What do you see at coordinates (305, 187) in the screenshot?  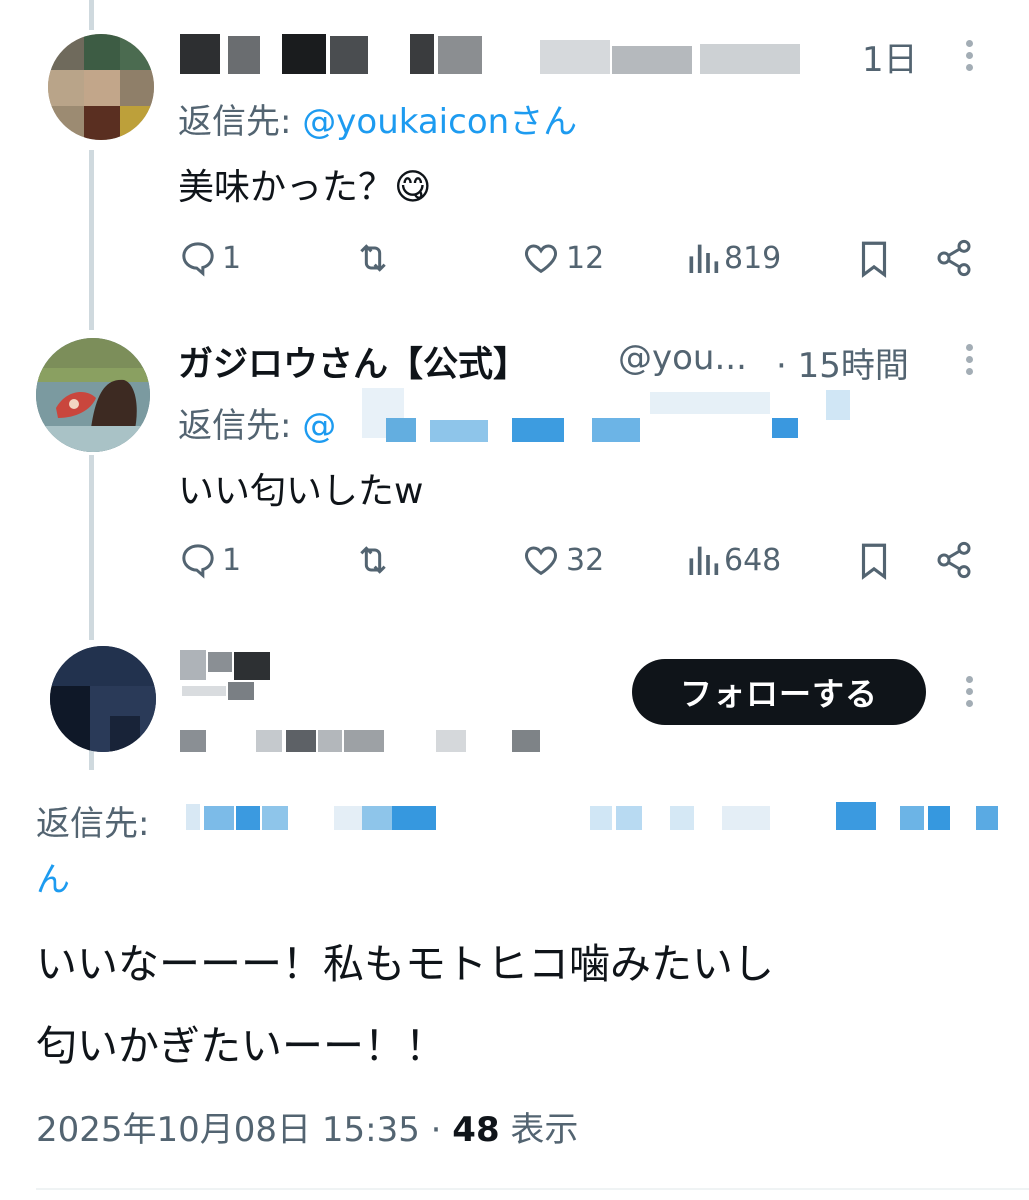 I see `tweet-text: 美味かった？😋` at bounding box center [305, 187].